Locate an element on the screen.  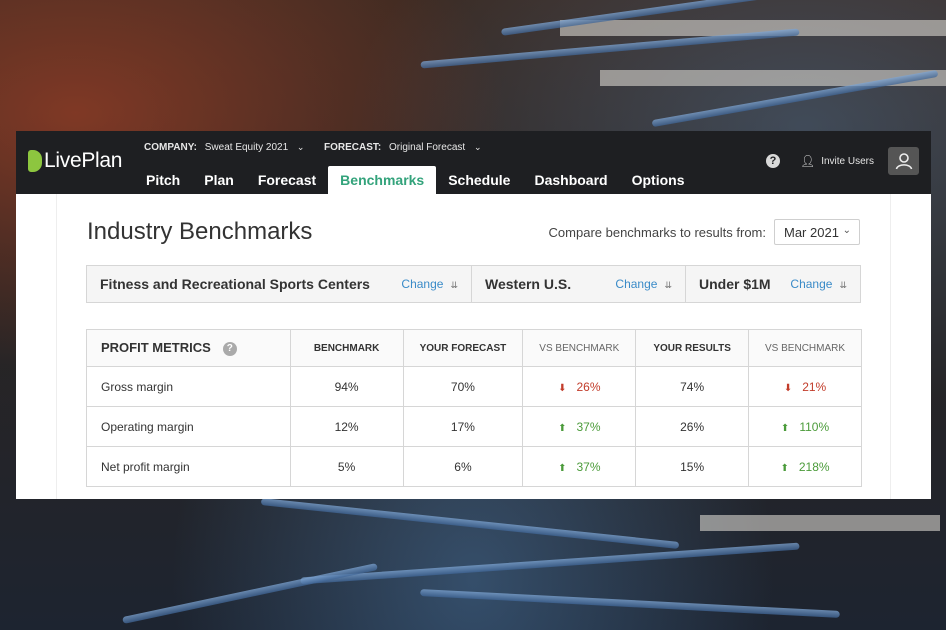
compare-label: Compare benchmarks to results from: is located at coordinates (657, 232).